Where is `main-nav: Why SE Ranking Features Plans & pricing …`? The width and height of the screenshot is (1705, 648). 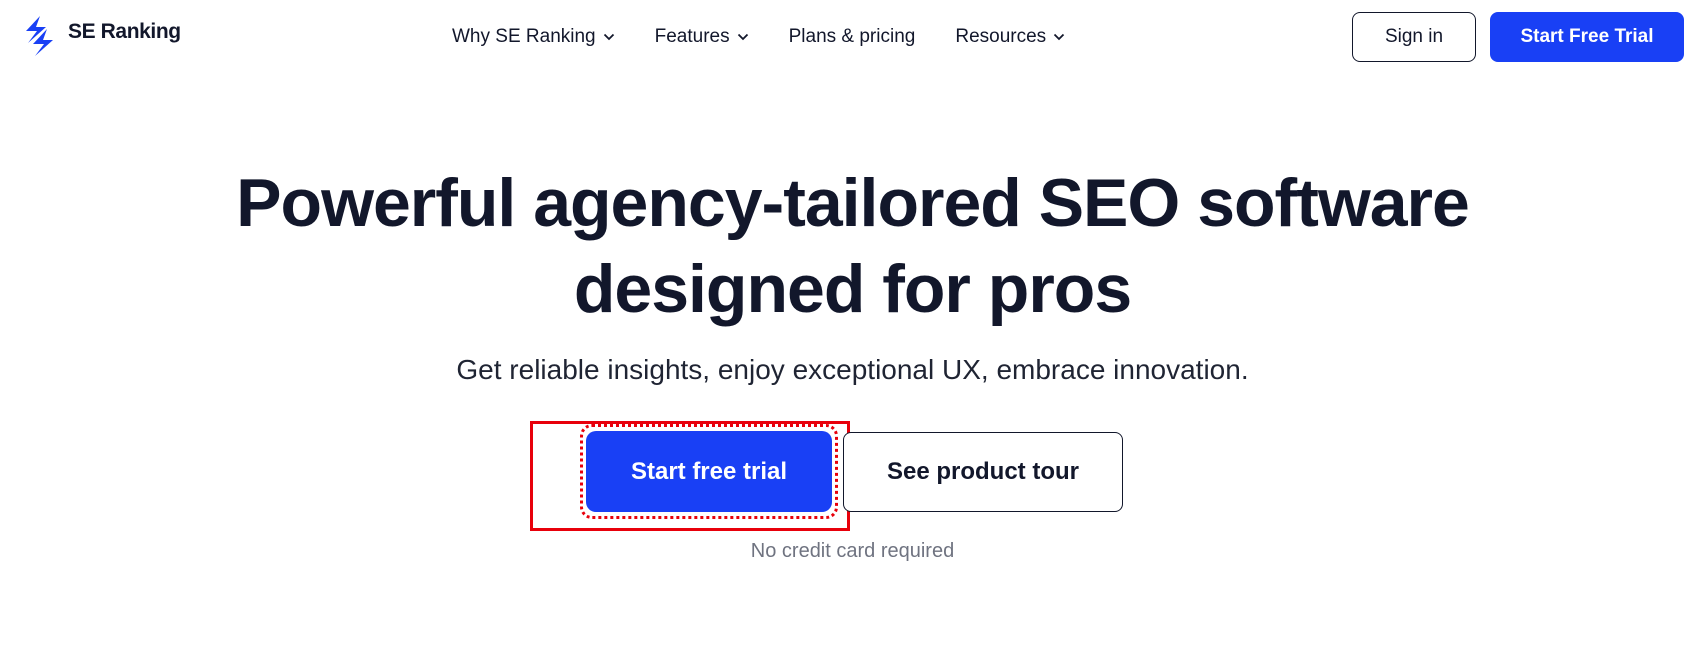
main-nav: Why SE Ranking Features Plans & pricing … is located at coordinates (758, 37).